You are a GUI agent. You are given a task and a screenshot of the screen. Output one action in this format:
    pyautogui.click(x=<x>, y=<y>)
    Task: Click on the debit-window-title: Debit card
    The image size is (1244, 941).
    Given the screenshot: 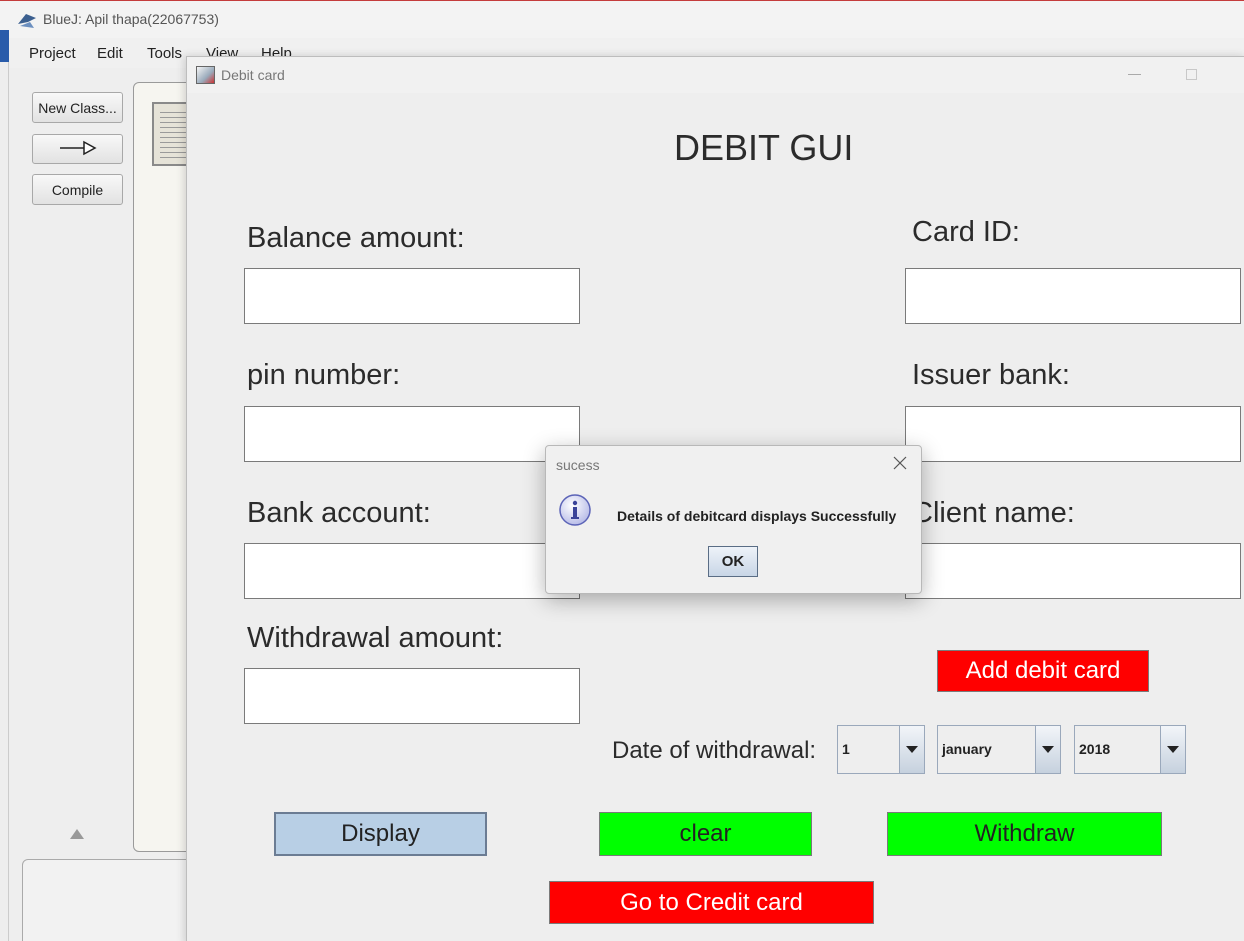 What is the action you would take?
    pyautogui.click(x=253, y=75)
    